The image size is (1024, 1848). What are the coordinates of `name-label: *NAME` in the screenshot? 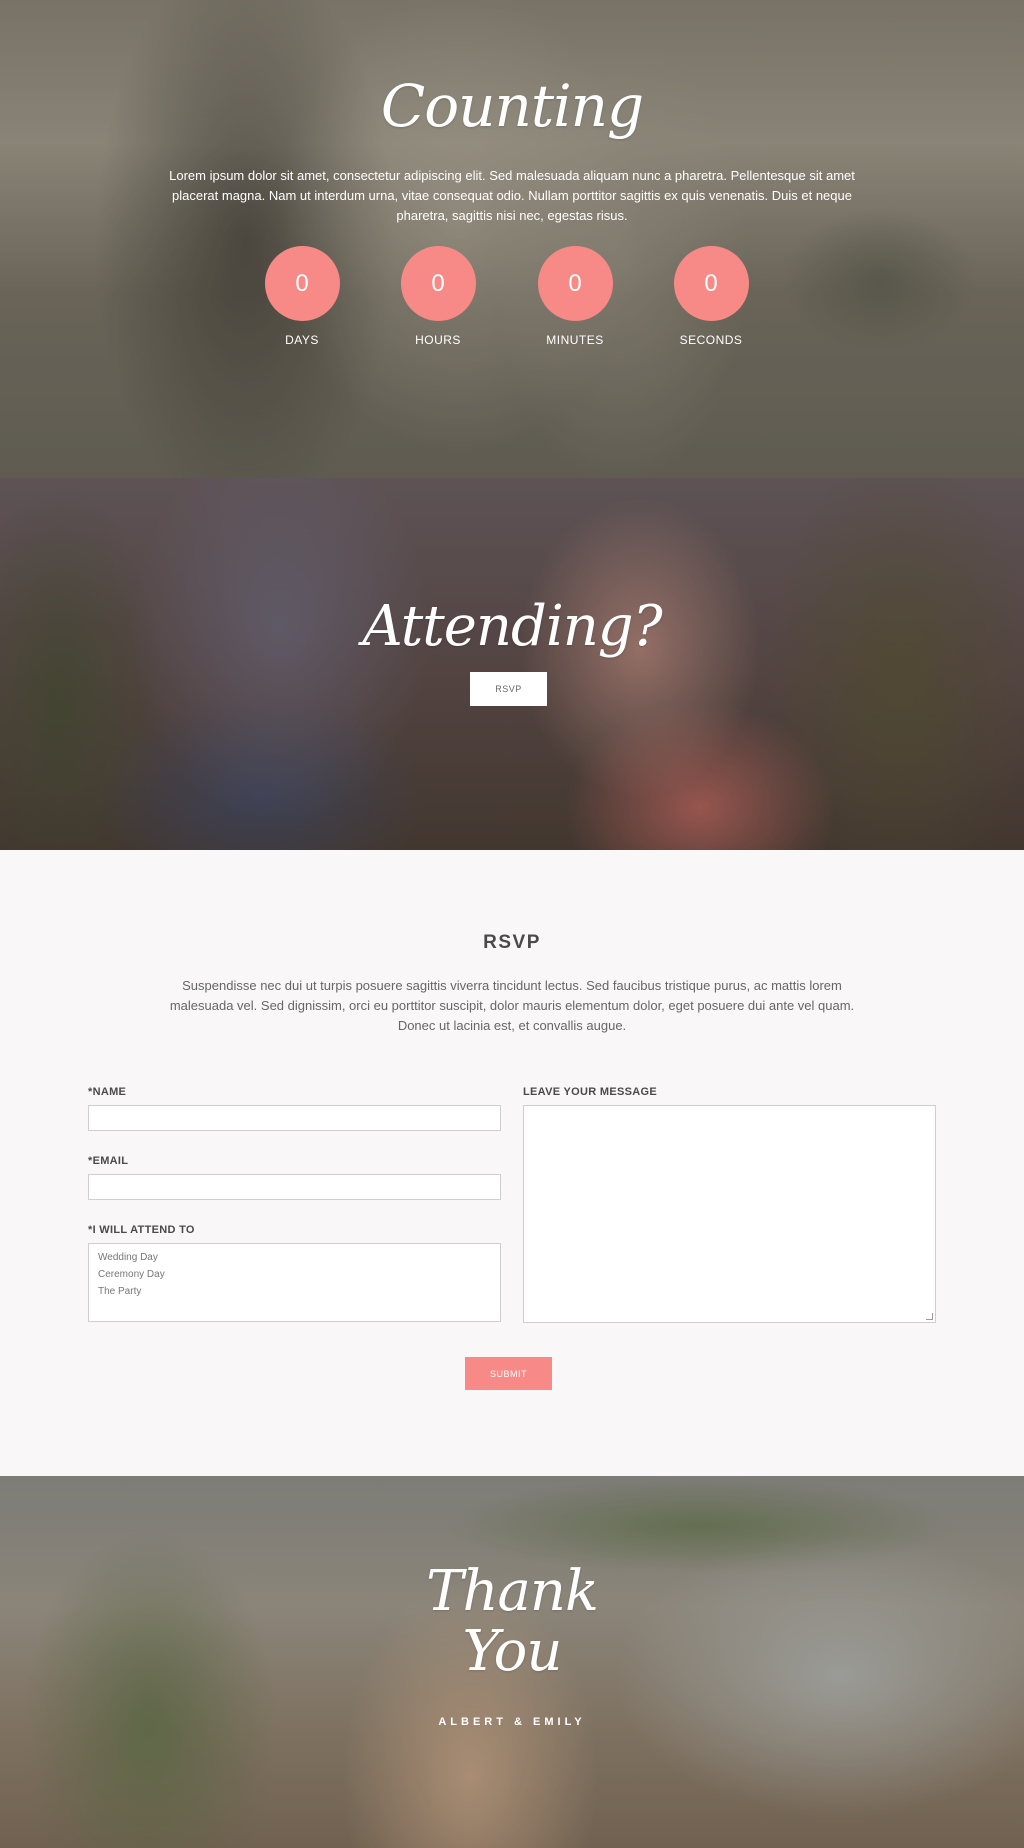 It's located at (107, 1092).